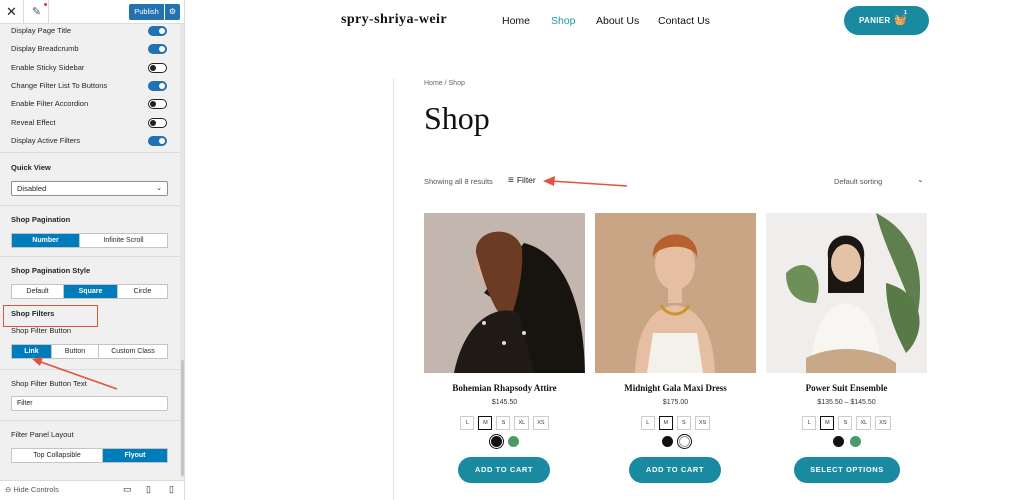  I want to click on shop-filter-button-label: Shop Filter Button, so click(41, 330).